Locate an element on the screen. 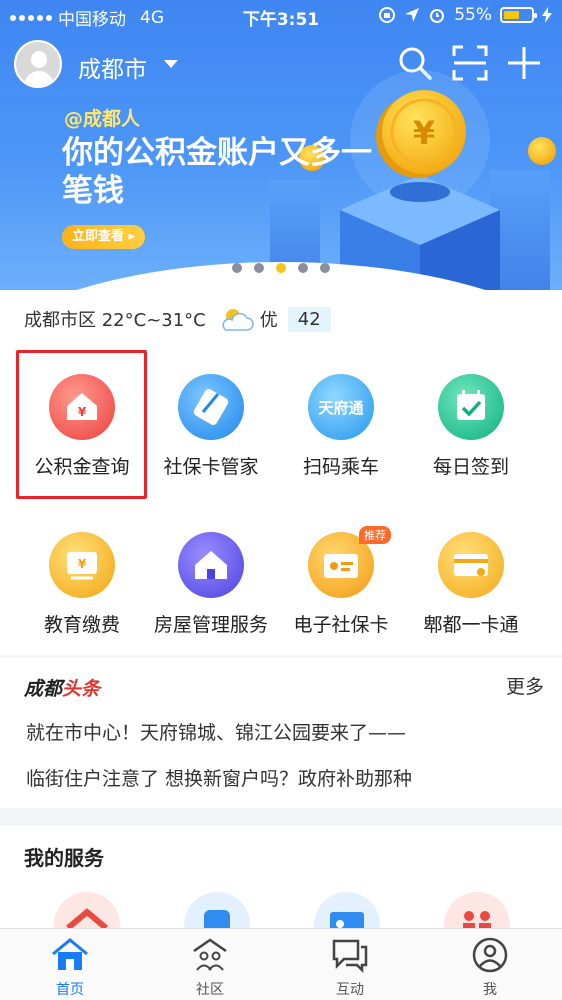 This screenshot has width=562, height=1000. tab-community: 社区 is located at coordinates (210, 964).